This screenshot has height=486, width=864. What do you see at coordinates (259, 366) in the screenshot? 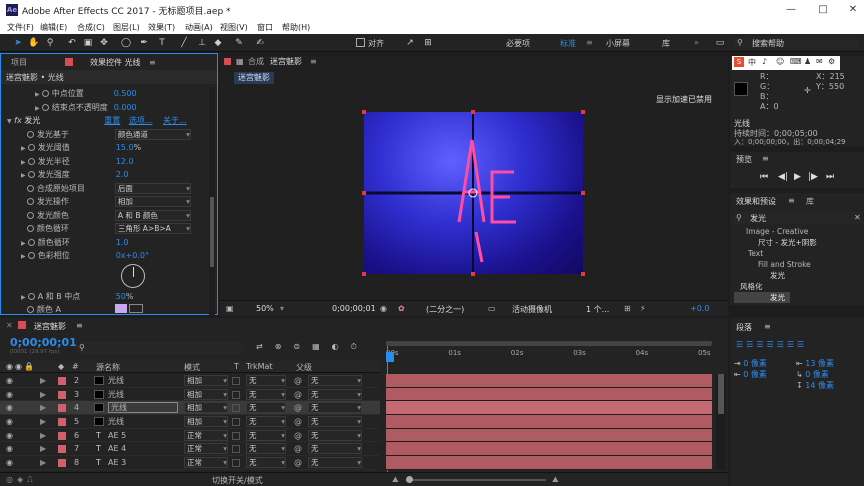
I see `col-trkmat: TrkMat` at bounding box center [259, 366].